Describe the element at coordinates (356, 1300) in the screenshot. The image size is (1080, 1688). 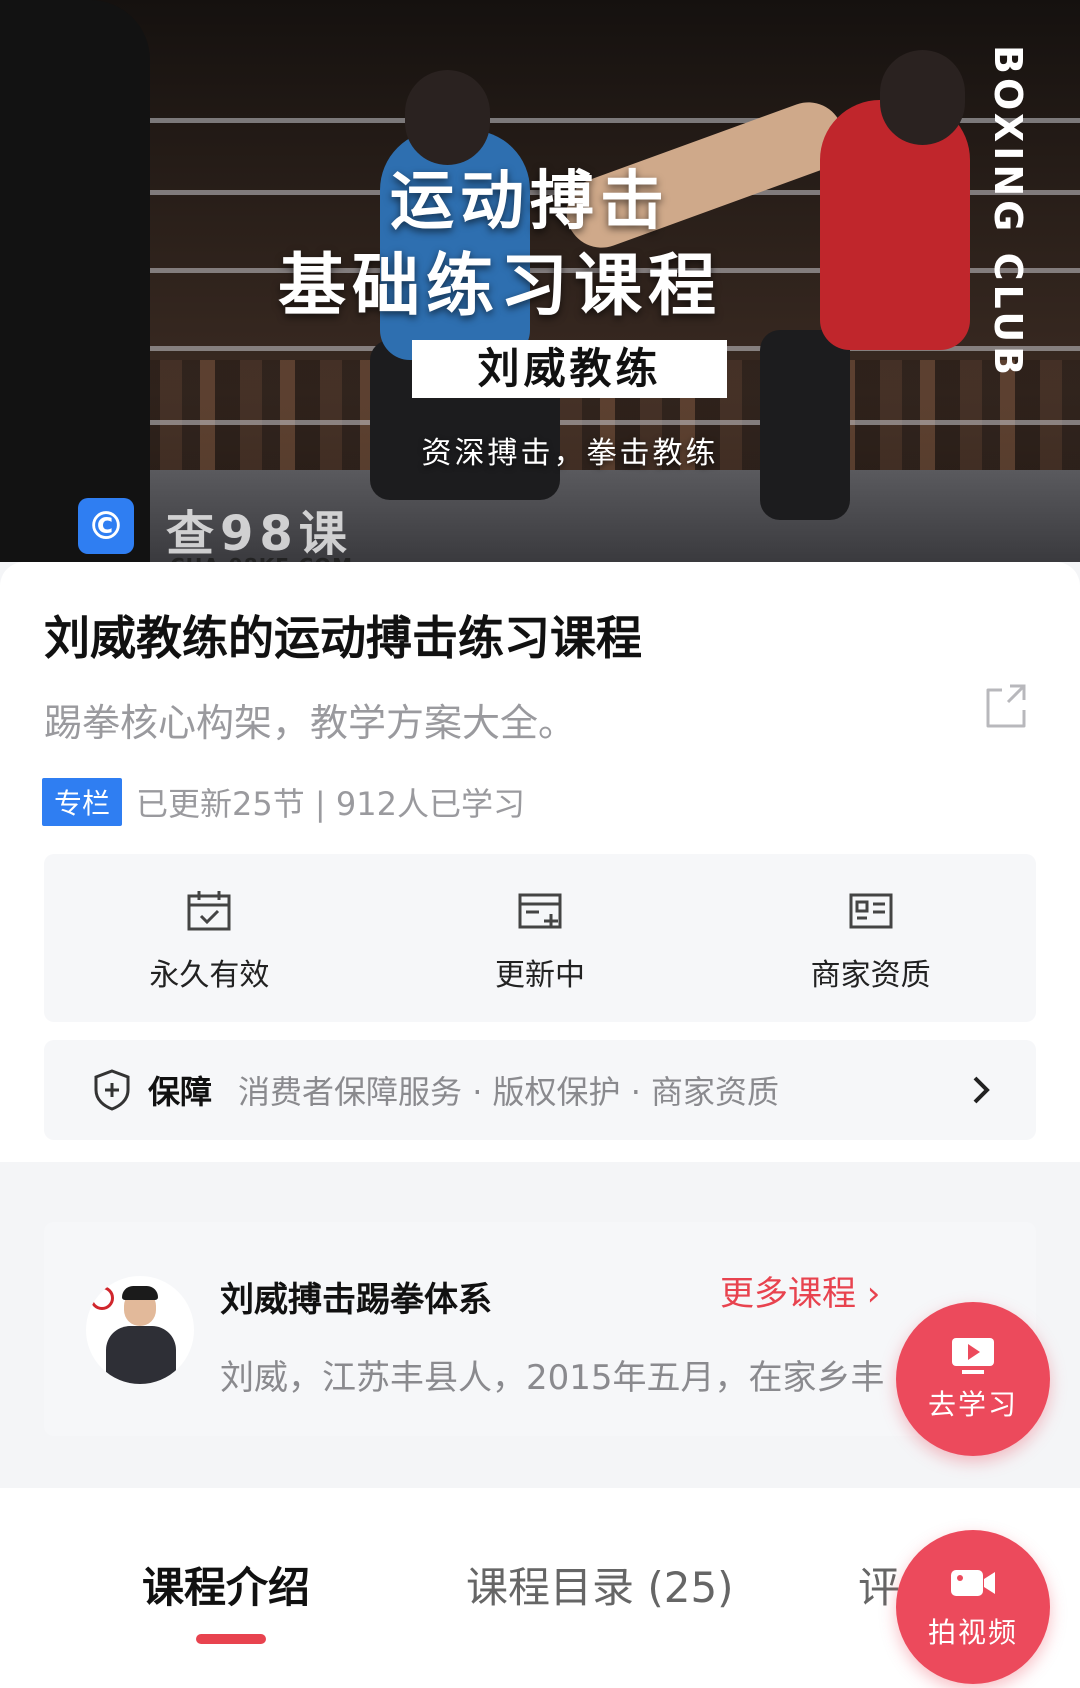
I see `teacher-name: 刘威搏击踢拳体系` at that location.